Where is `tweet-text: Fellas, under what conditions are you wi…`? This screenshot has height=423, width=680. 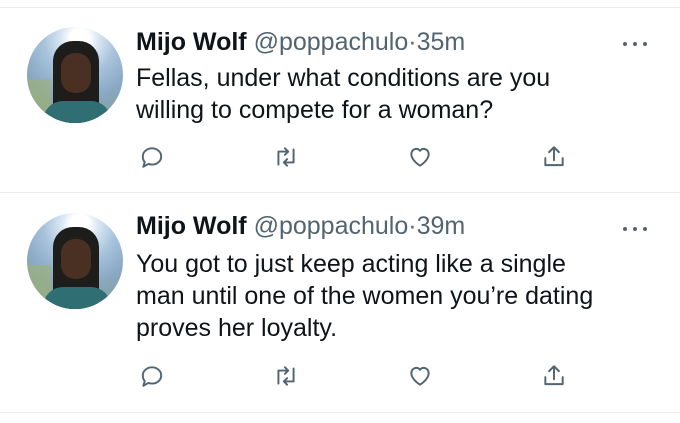
tweet-text: Fellas, under what conditions are you wi… is located at coordinates (343, 94).